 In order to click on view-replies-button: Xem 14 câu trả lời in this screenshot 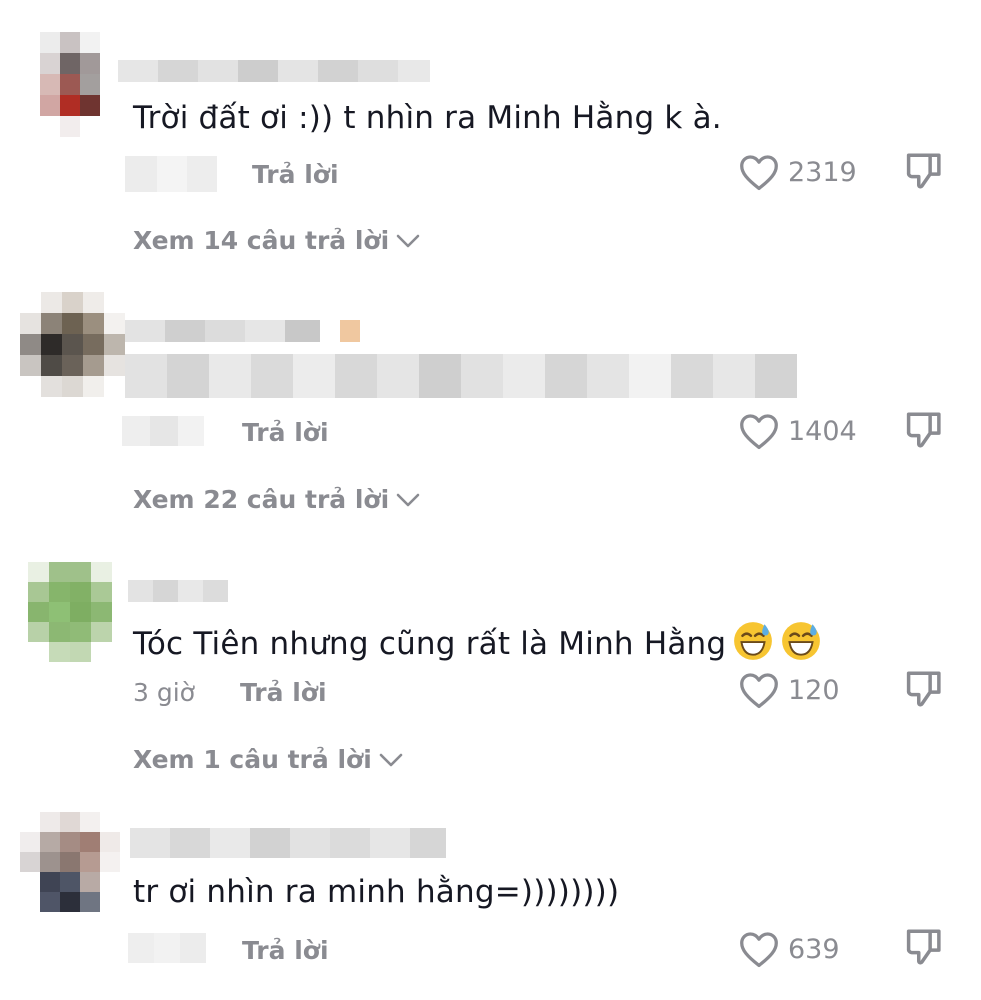, I will do `click(277, 240)`.